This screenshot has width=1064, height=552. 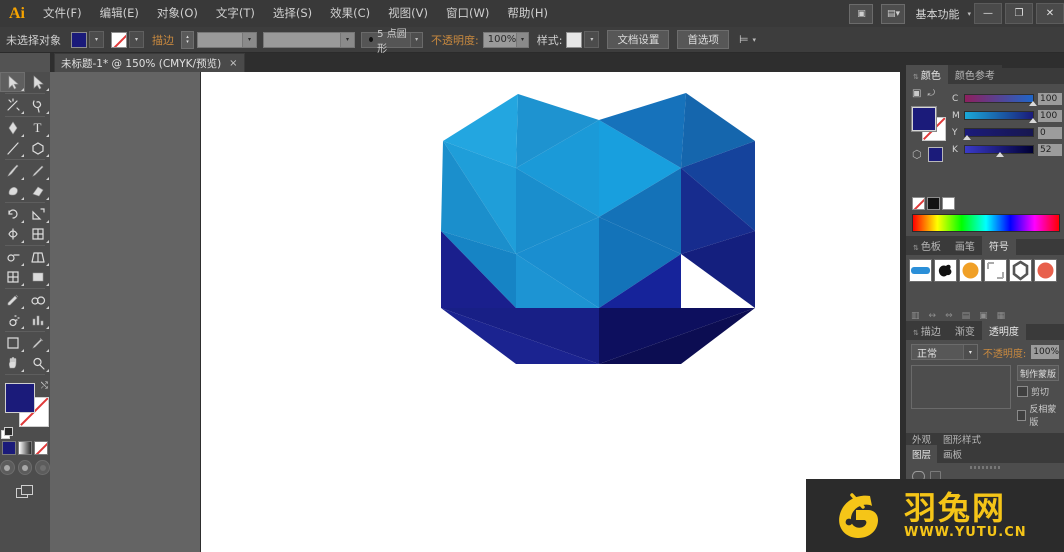 I want to click on style-swatch, so click(x=574, y=39).